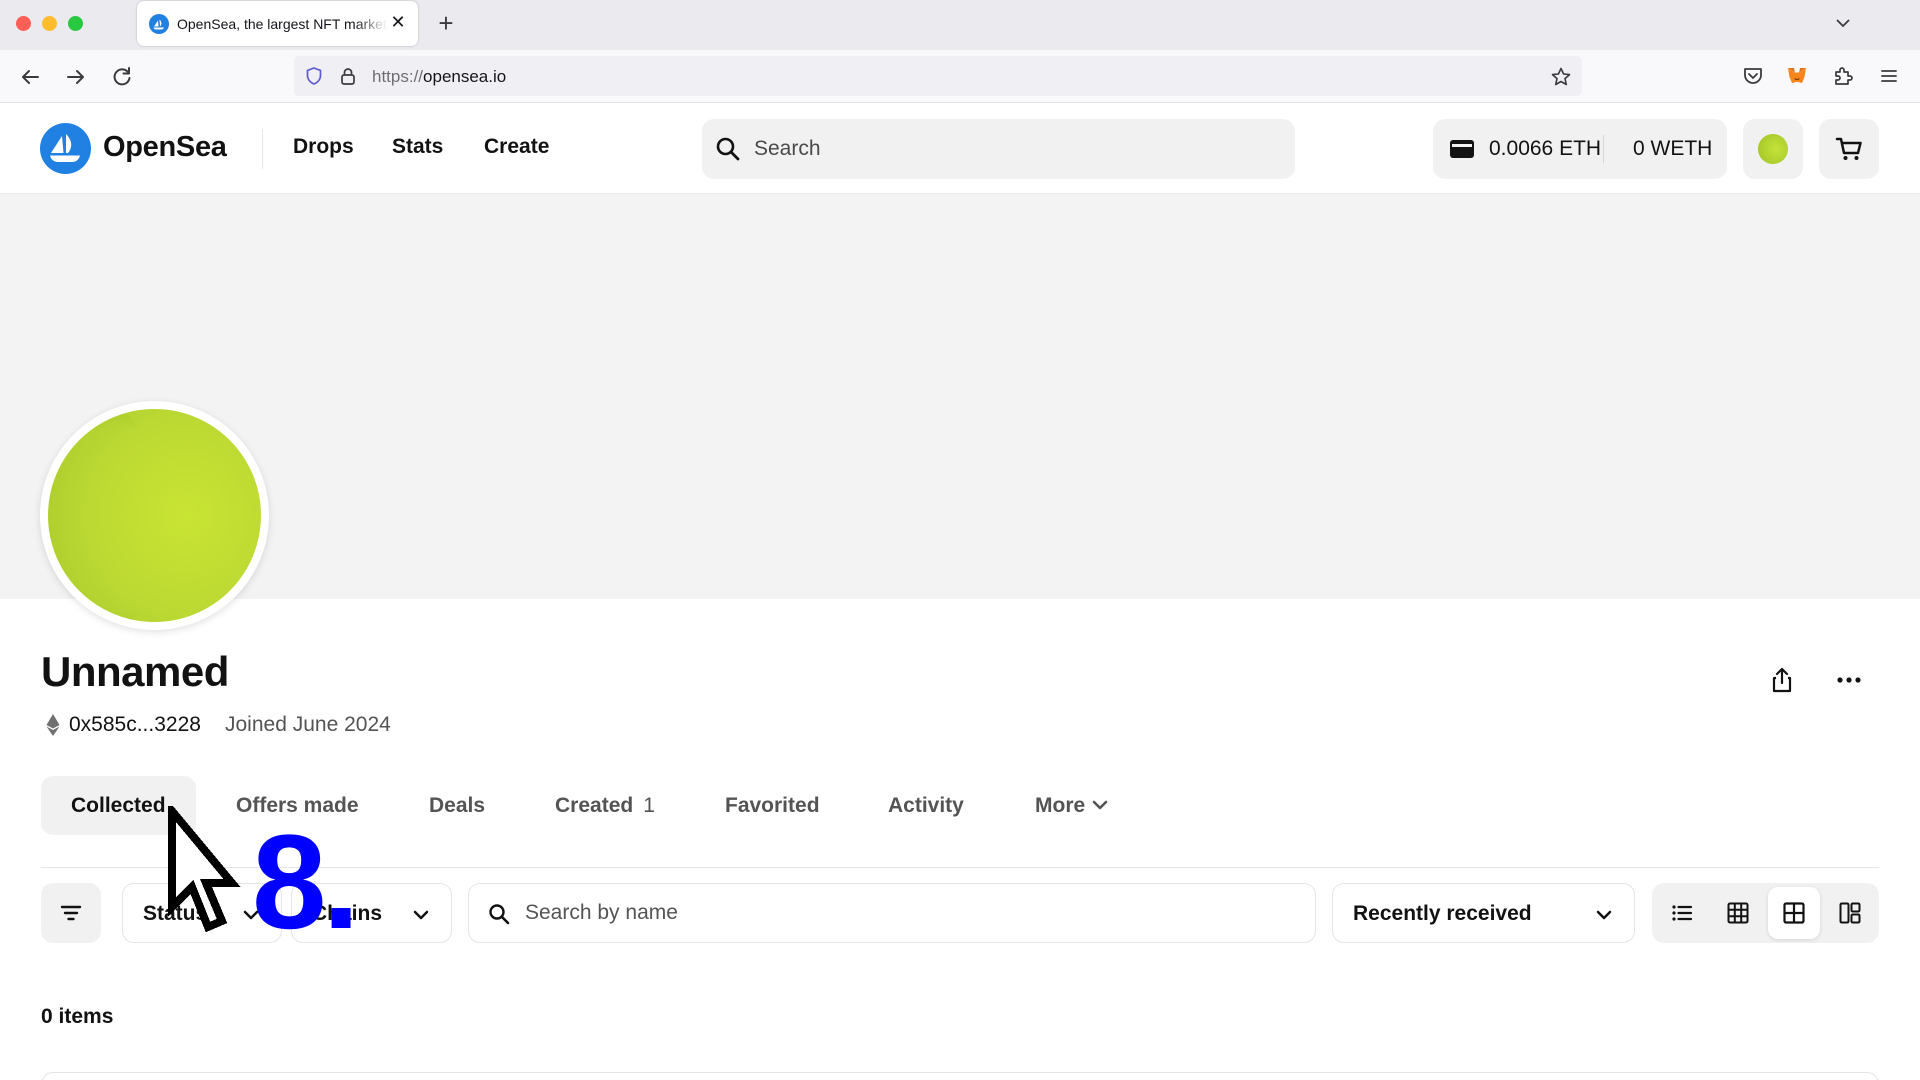  I want to click on profile-avatar, so click(154, 515).